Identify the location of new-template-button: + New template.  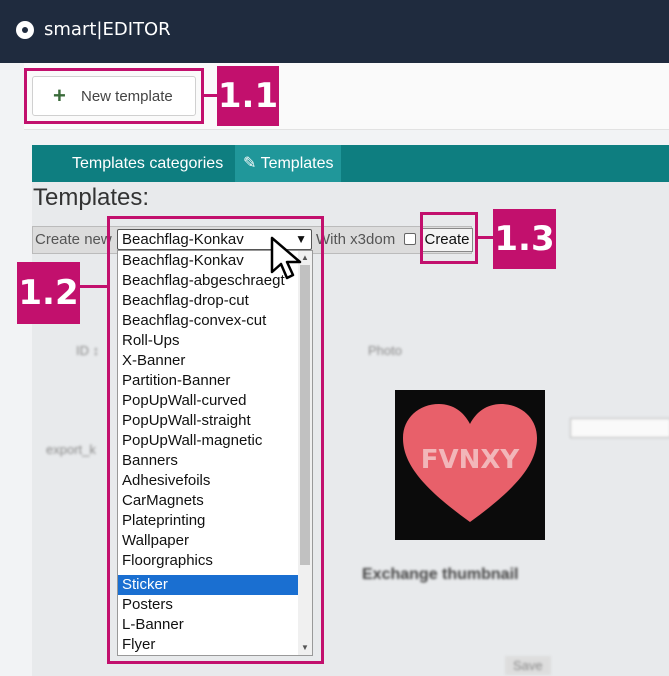
(114, 96).